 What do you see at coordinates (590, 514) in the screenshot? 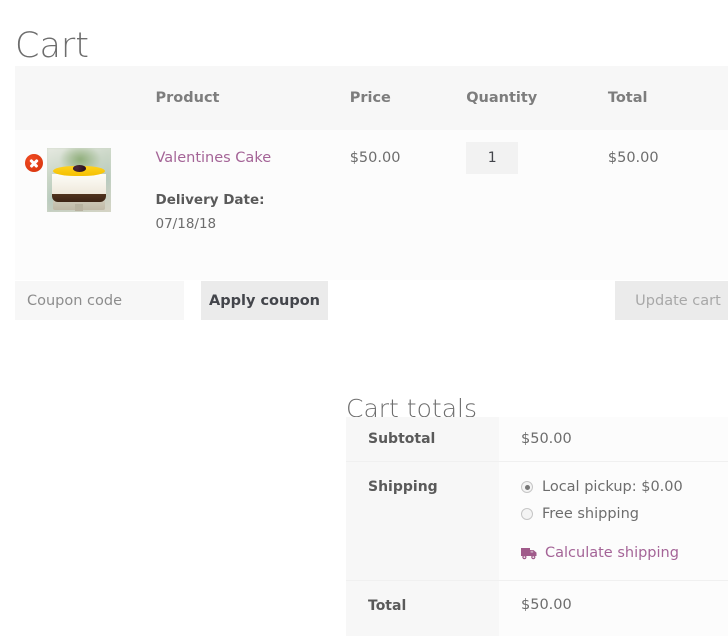
I see `shipping-option-label: Free shipping` at bounding box center [590, 514].